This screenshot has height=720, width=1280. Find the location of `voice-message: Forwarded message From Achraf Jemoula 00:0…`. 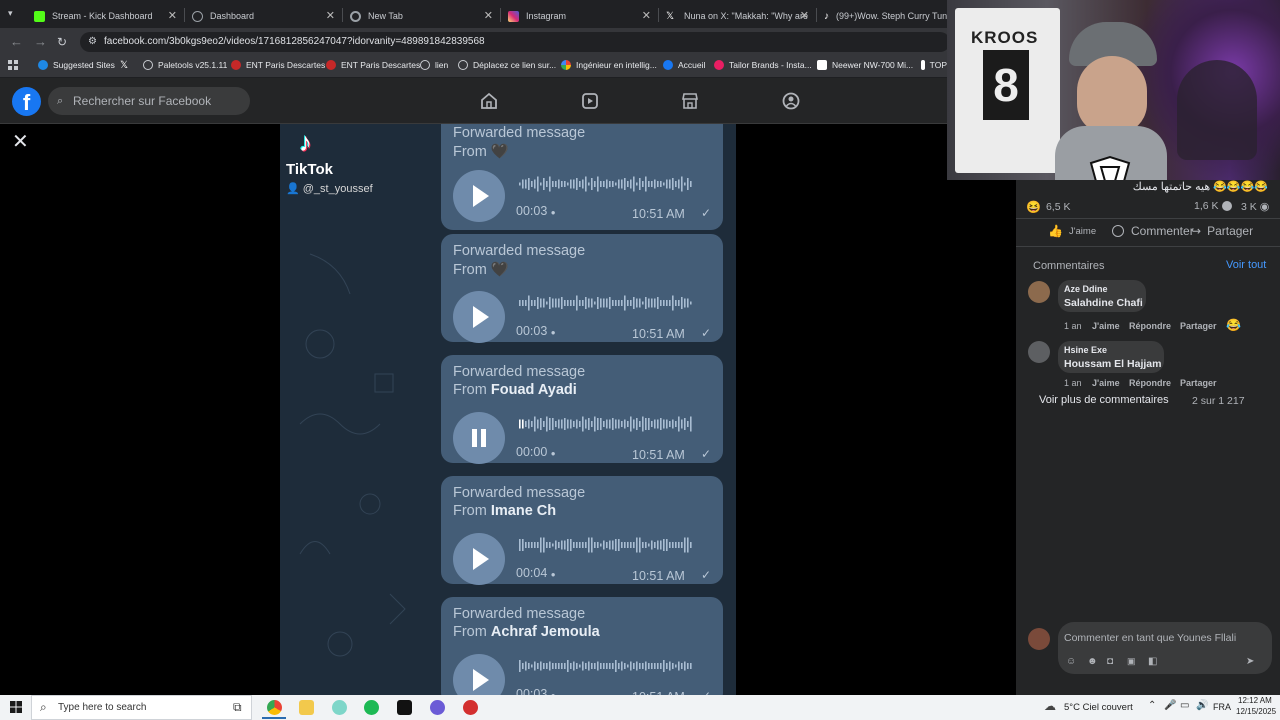

voice-message: Forwarded message From Achraf Jemoula 00:0… is located at coordinates (582, 651).